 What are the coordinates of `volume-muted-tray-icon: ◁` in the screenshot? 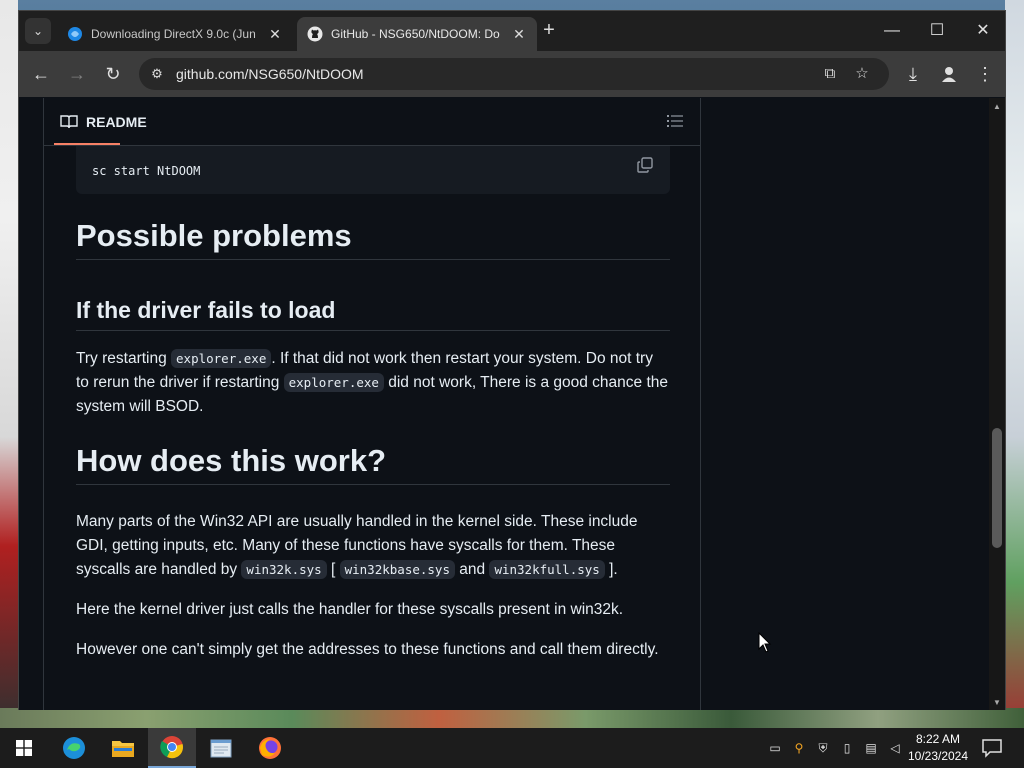 It's located at (895, 748).